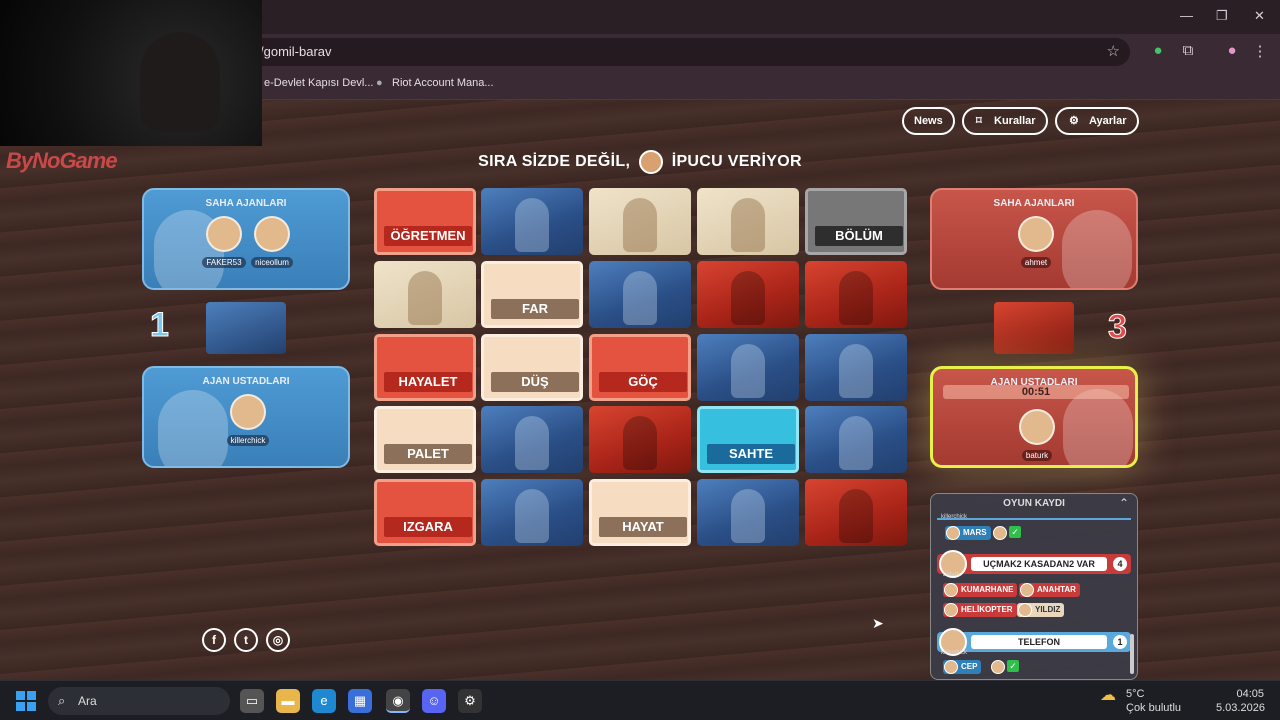  What do you see at coordinates (379, 83) in the screenshot?
I see `riot-icon: ●` at bounding box center [379, 83].